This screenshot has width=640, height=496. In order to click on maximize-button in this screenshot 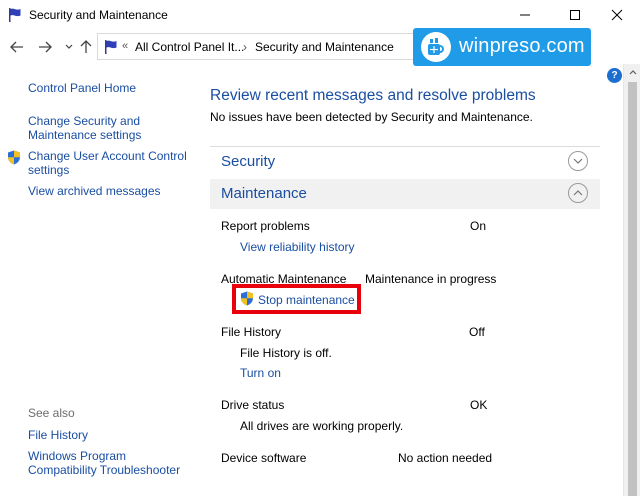, I will do `click(575, 15)`.